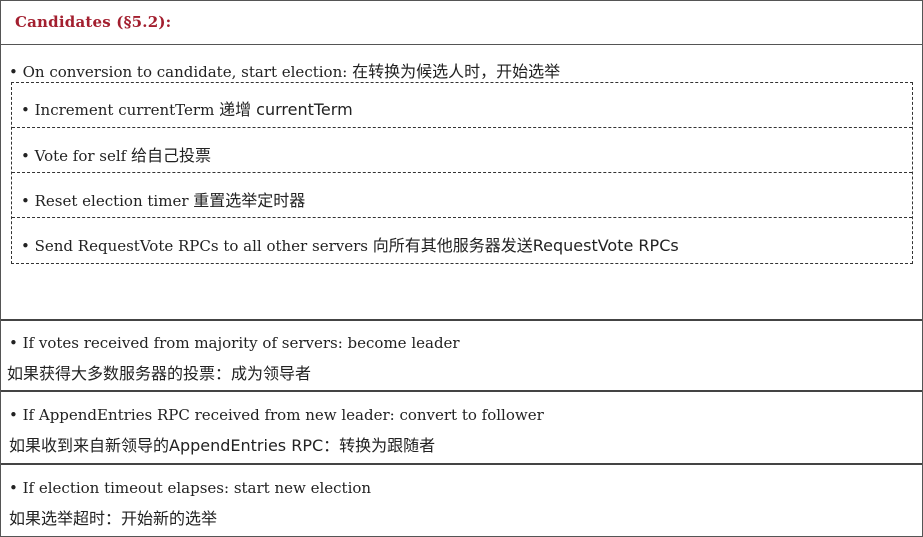 The width and height of the screenshot is (923, 537). I want to click on card-header: Candidates (§5.2):, so click(461, 23).